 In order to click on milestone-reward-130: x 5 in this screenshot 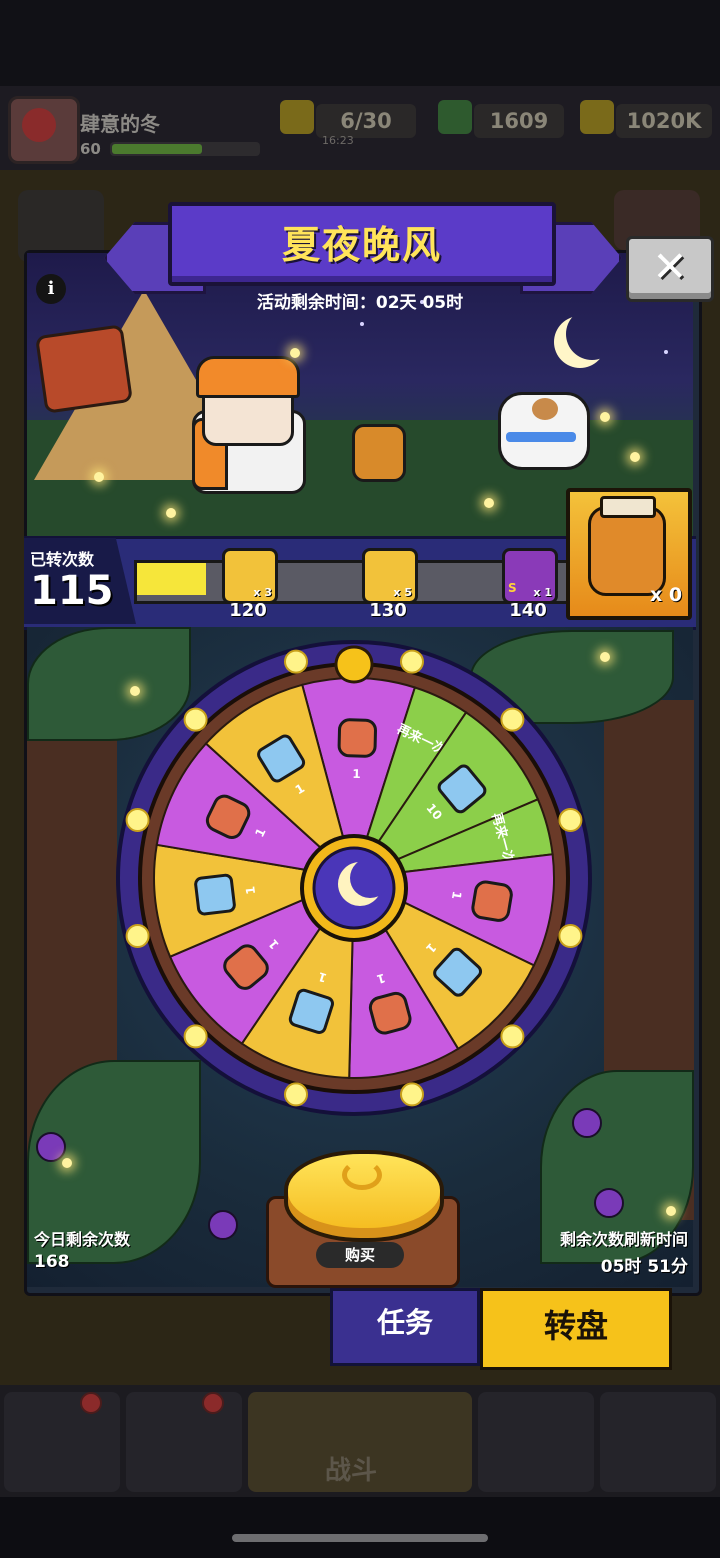, I will do `click(390, 576)`.